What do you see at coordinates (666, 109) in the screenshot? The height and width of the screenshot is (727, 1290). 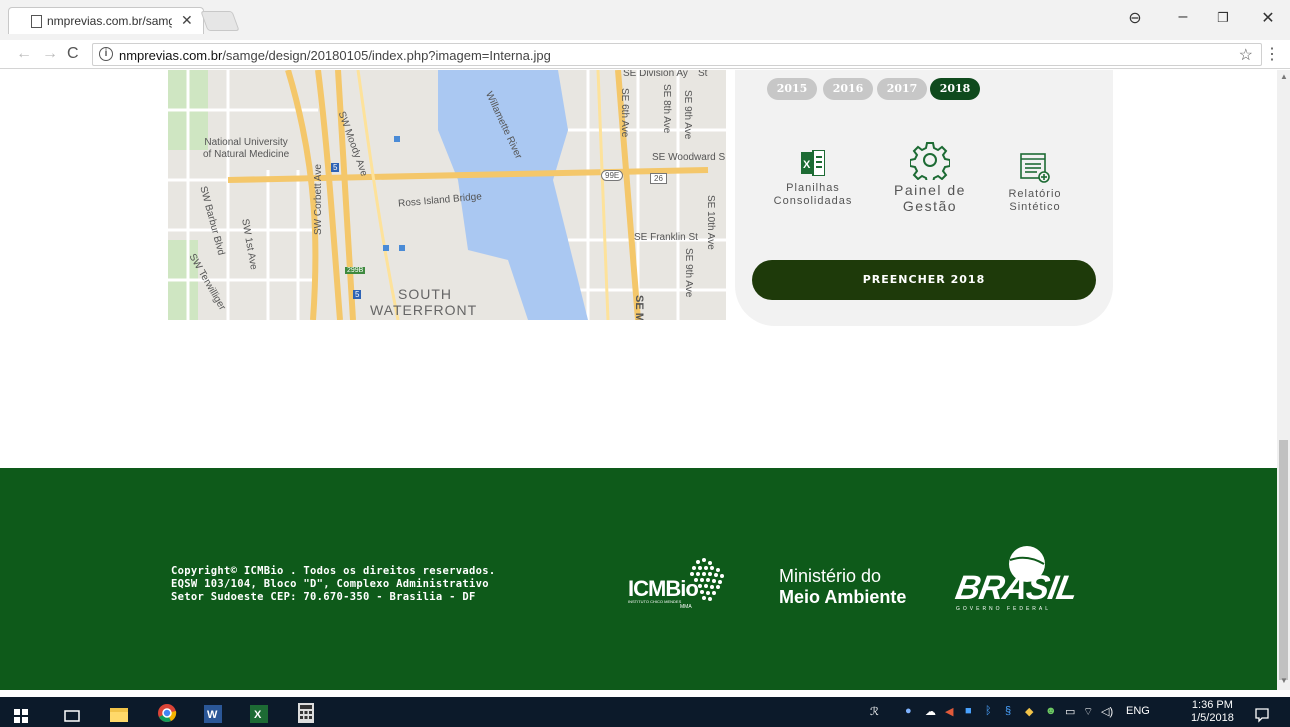 I see `map-label: SE 8th Ave` at bounding box center [666, 109].